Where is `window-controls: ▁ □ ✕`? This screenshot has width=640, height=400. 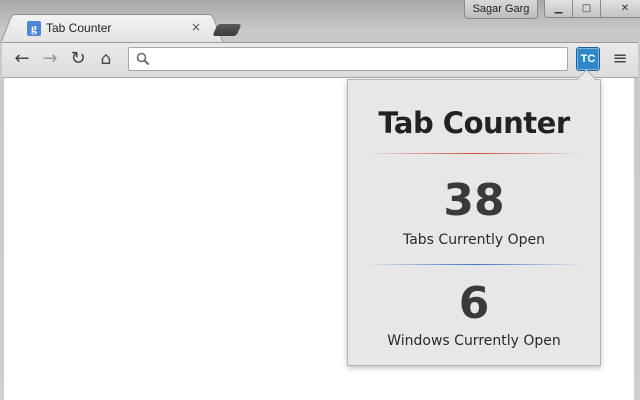
window-controls: ▁ □ ✕ is located at coordinates (592, 9).